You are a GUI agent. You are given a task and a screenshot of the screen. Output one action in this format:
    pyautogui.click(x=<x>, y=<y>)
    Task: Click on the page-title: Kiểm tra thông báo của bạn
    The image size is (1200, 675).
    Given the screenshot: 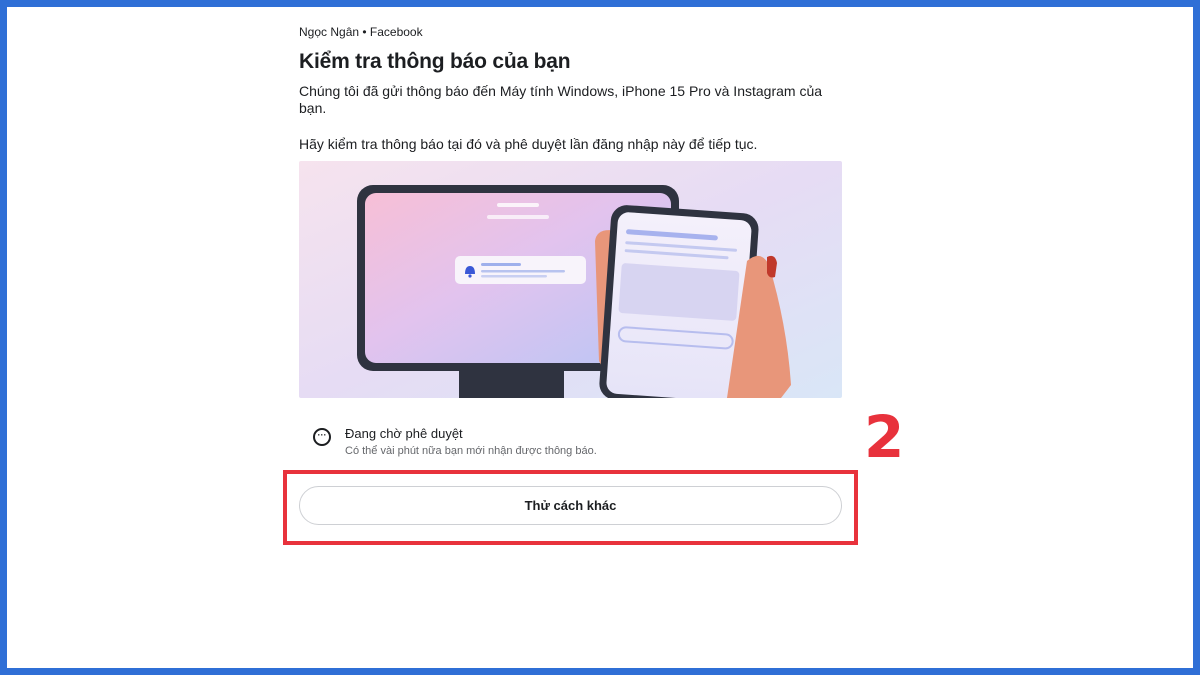 What is the action you would take?
    pyautogui.click(x=435, y=61)
    